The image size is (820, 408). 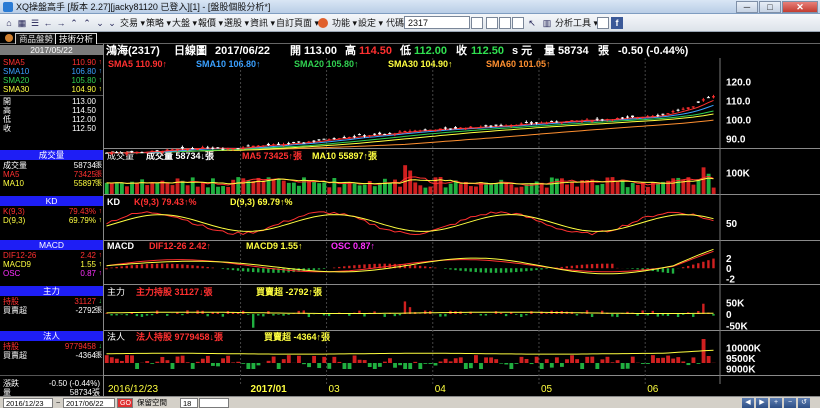 What do you see at coordinates (576, 23) in the screenshot?
I see `analysis-tool-menu: 分析工具 ▾` at bounding box center [576, 23].